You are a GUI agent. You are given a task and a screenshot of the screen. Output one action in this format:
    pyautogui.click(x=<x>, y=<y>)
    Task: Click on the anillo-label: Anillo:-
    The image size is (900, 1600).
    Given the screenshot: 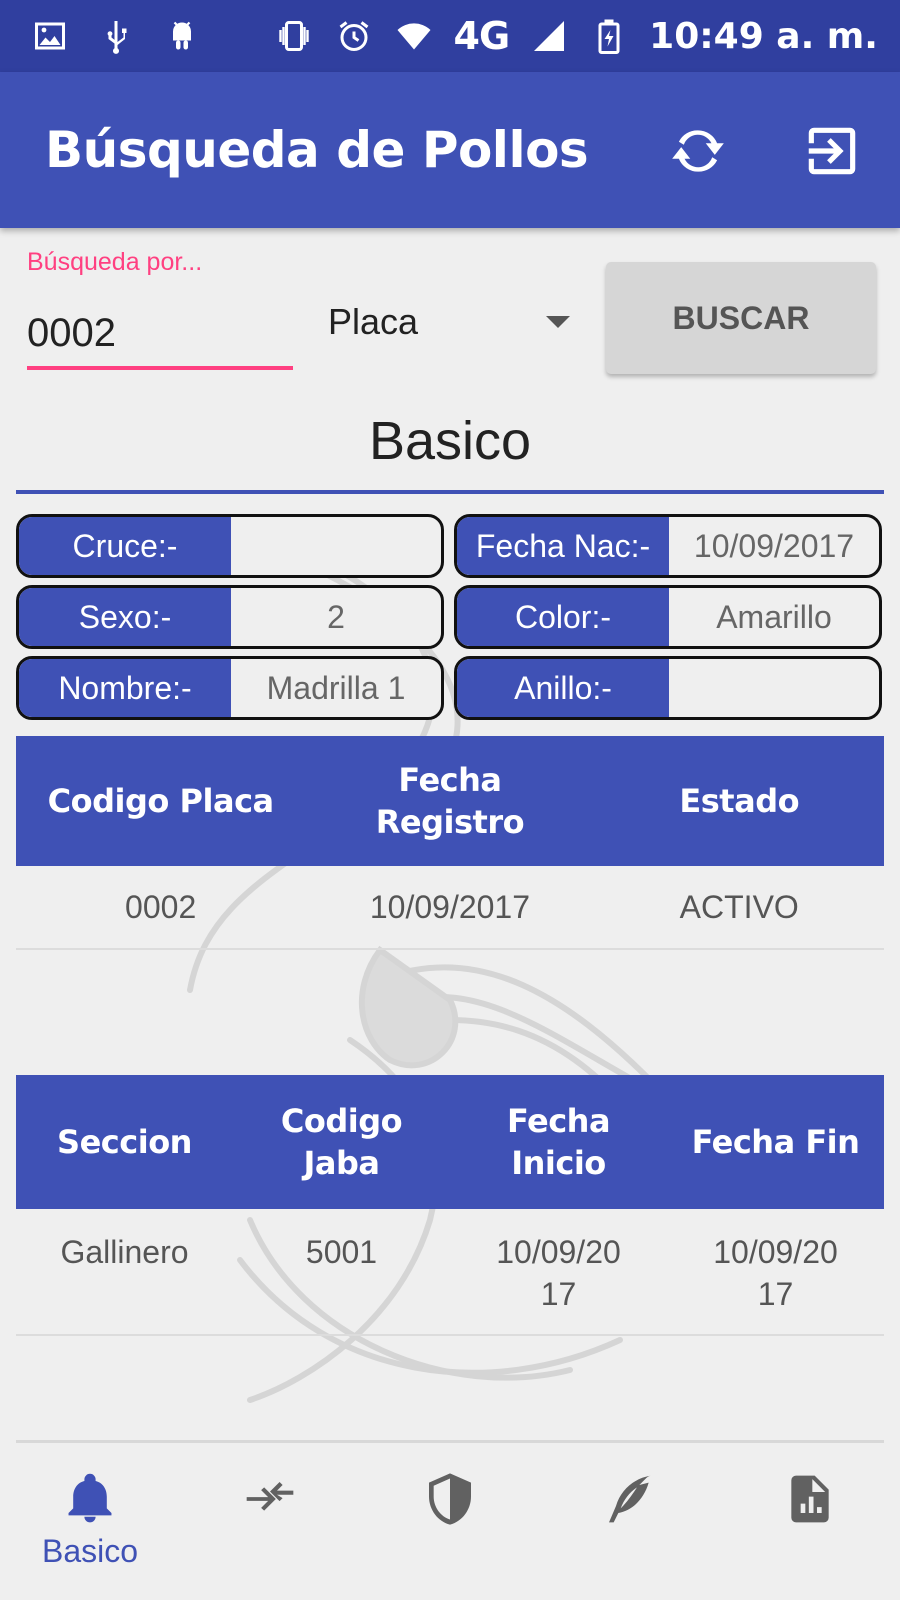 What is the action you would take?
    pyautogui.click(x=563, y=688)
    